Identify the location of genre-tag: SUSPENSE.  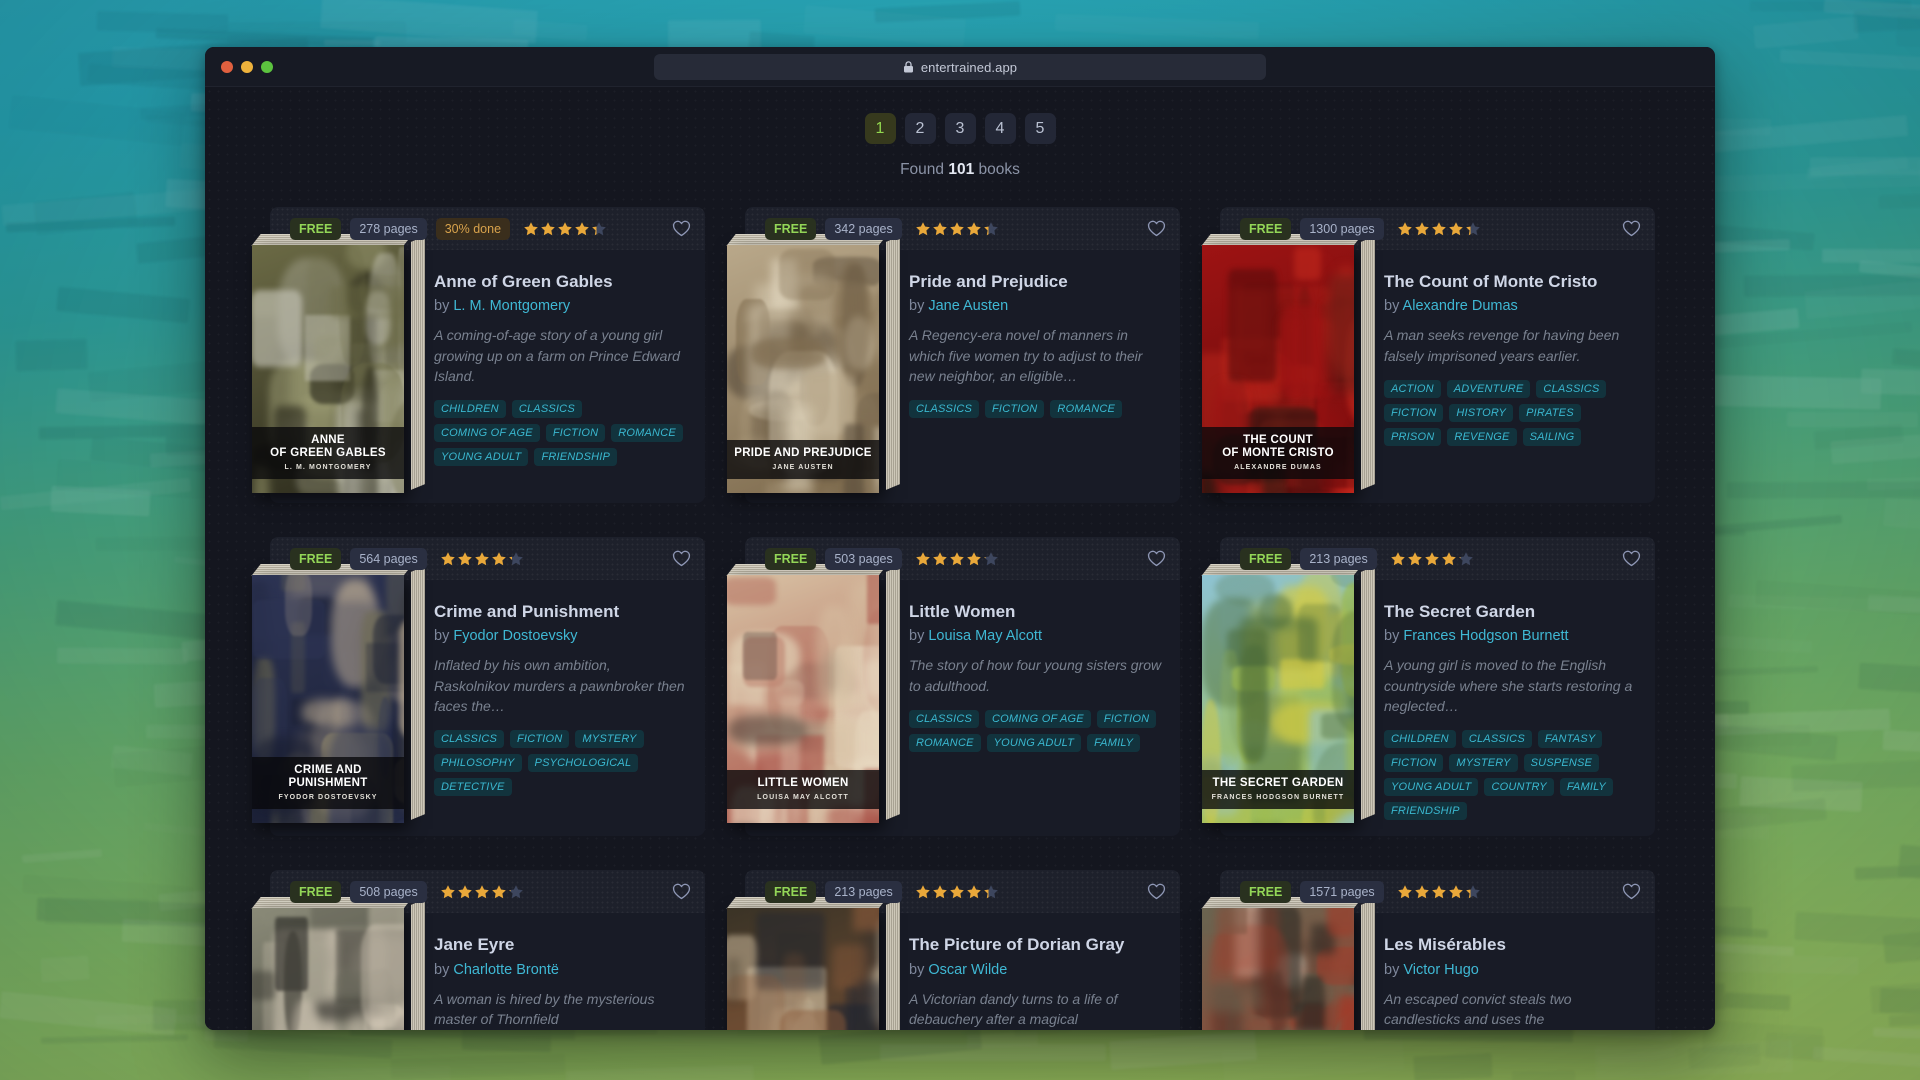
(1561, 763).